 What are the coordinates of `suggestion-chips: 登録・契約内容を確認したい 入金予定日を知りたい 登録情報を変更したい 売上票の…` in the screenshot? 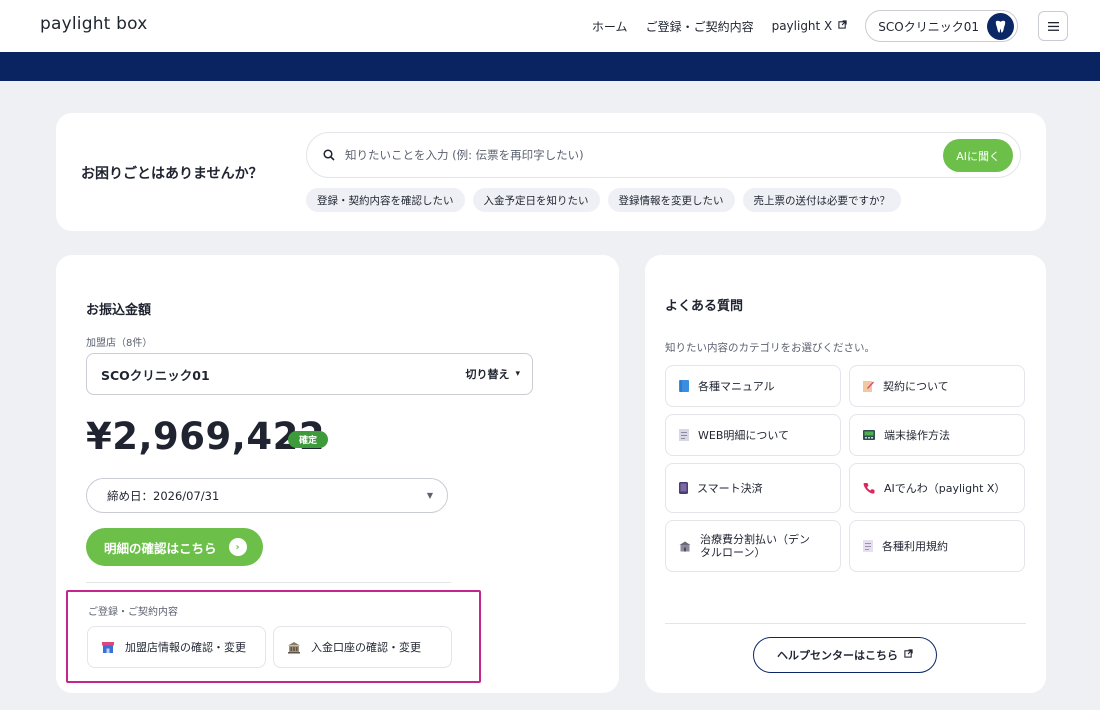 It's located at (607, 200).